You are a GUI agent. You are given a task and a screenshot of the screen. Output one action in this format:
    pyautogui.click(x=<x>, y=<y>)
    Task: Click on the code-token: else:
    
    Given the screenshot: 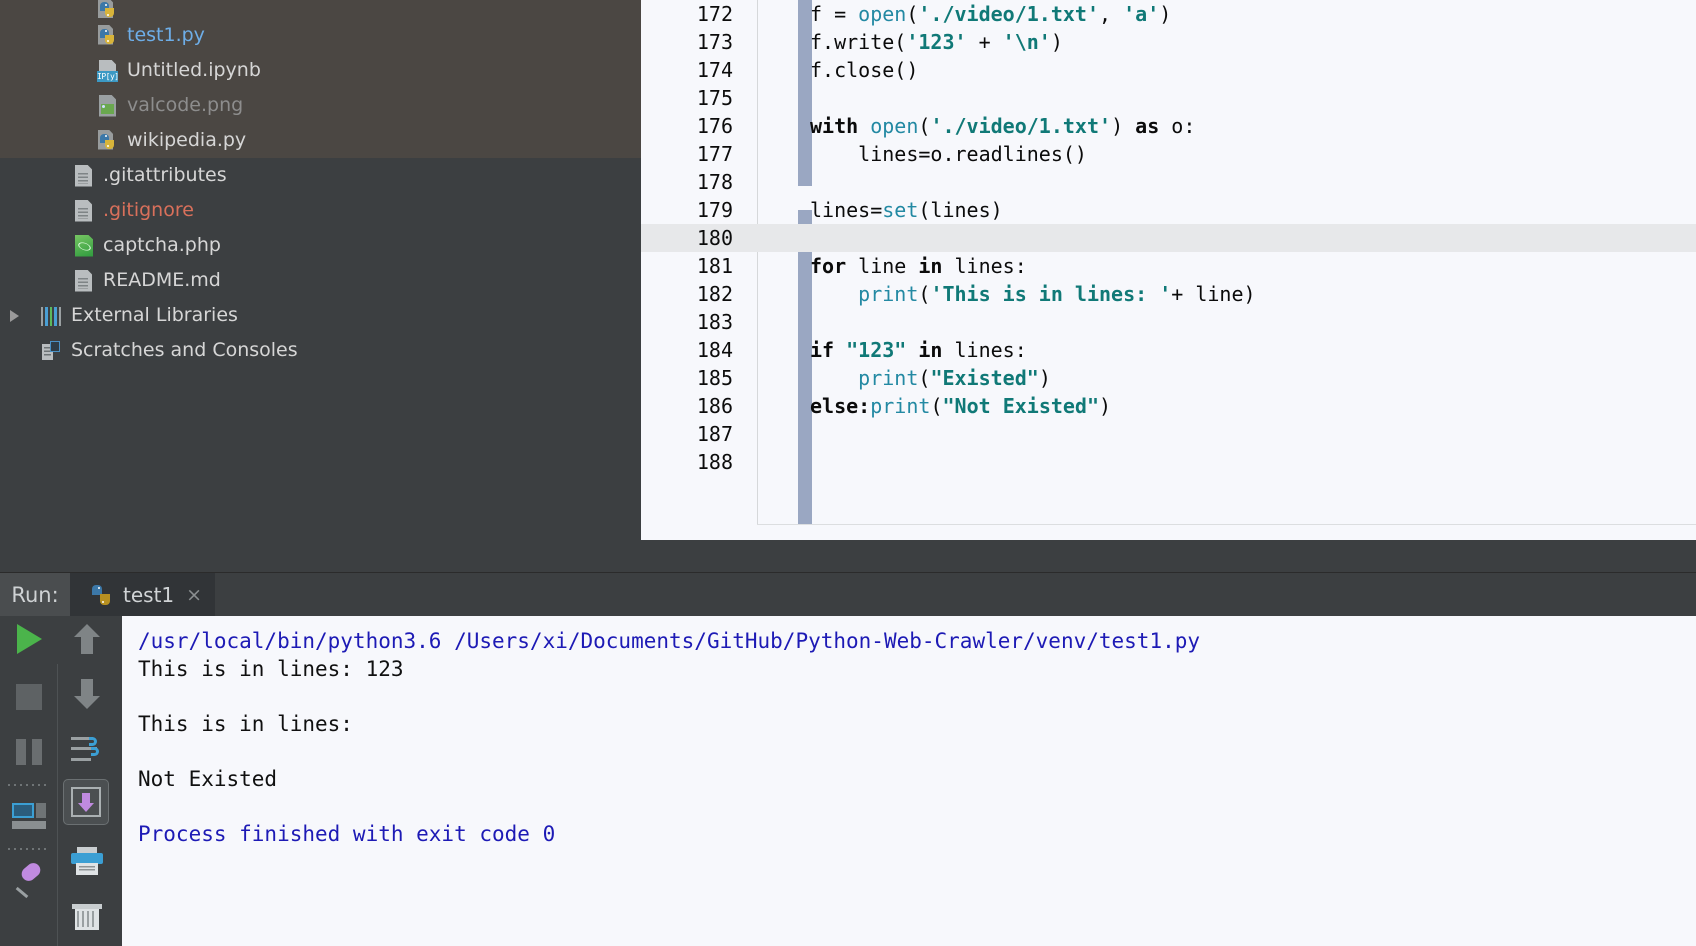 What is the action you would take?
    pyautogui.click(x=840, y=406)
    